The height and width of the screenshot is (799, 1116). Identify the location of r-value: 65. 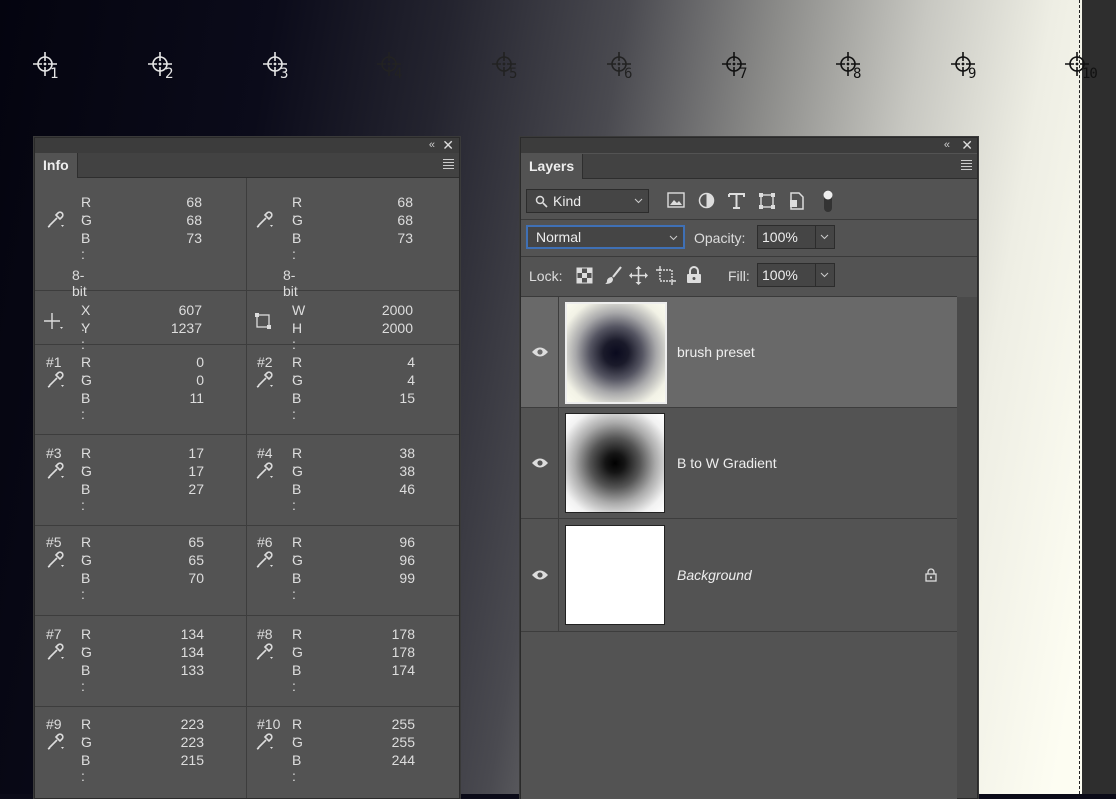
(196, 542).